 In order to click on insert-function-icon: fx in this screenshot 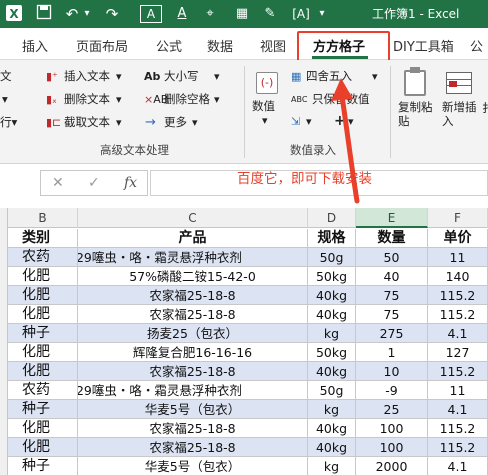, I will do `click(130, 183)`.